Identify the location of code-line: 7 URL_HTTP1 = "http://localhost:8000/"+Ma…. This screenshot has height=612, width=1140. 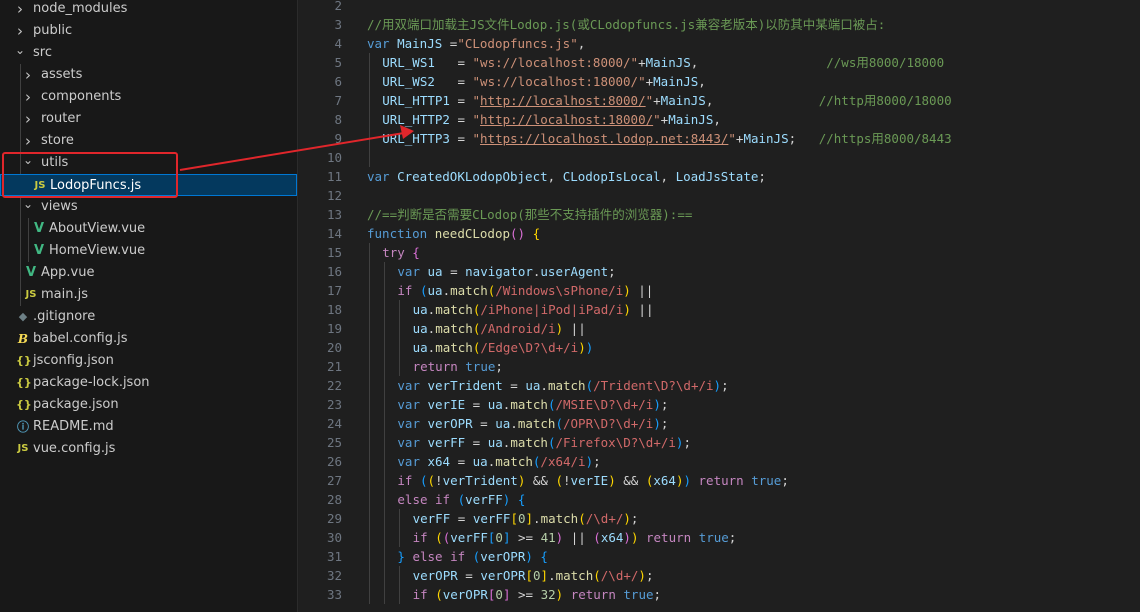
(719, 100).